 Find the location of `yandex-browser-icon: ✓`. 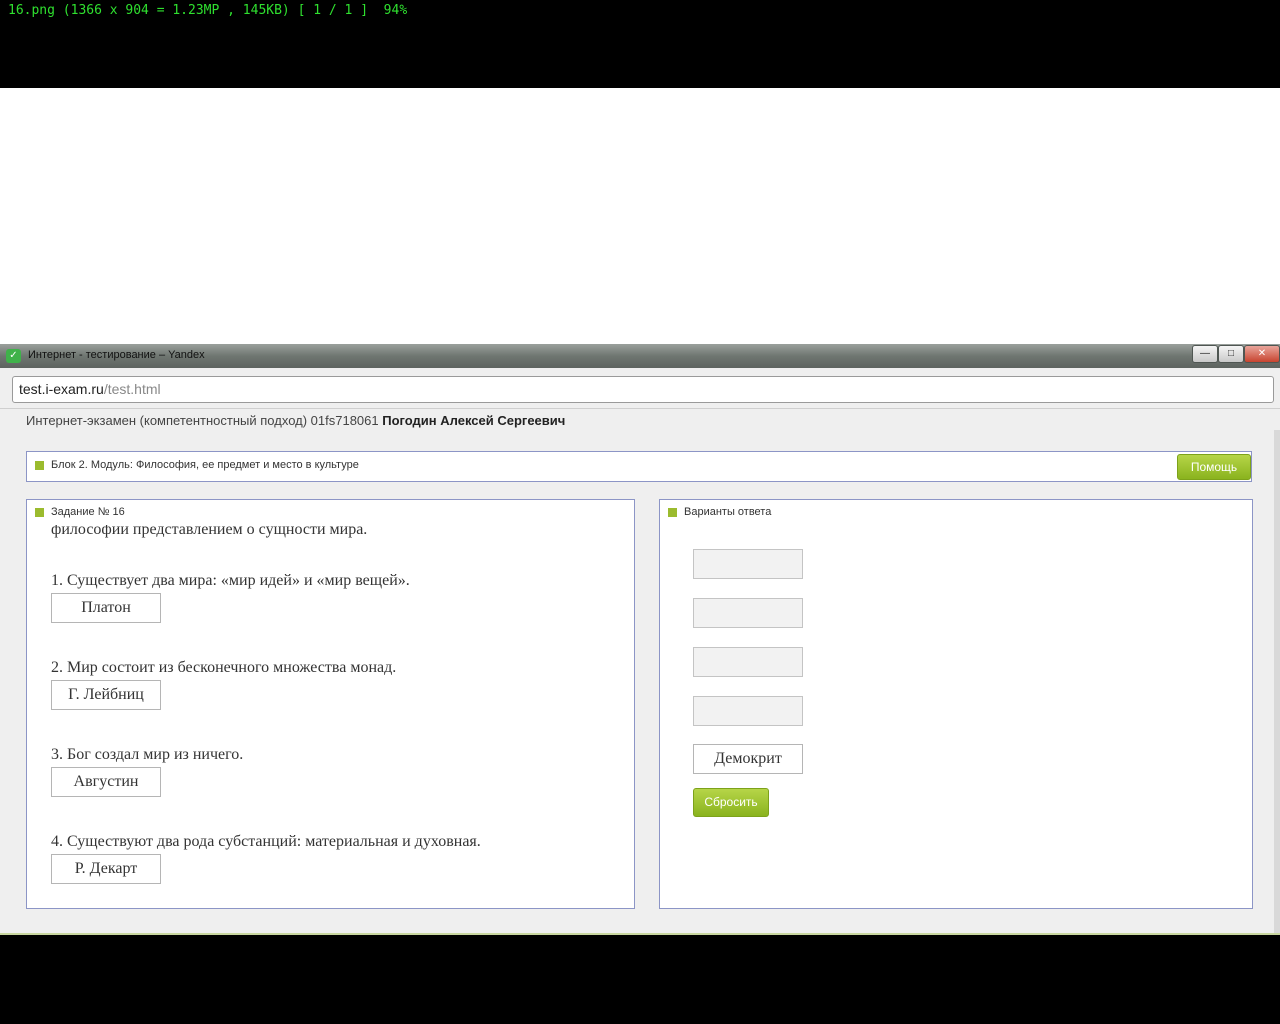

yandex-browser-icon: ✓ is located at coordinates (13, 356).